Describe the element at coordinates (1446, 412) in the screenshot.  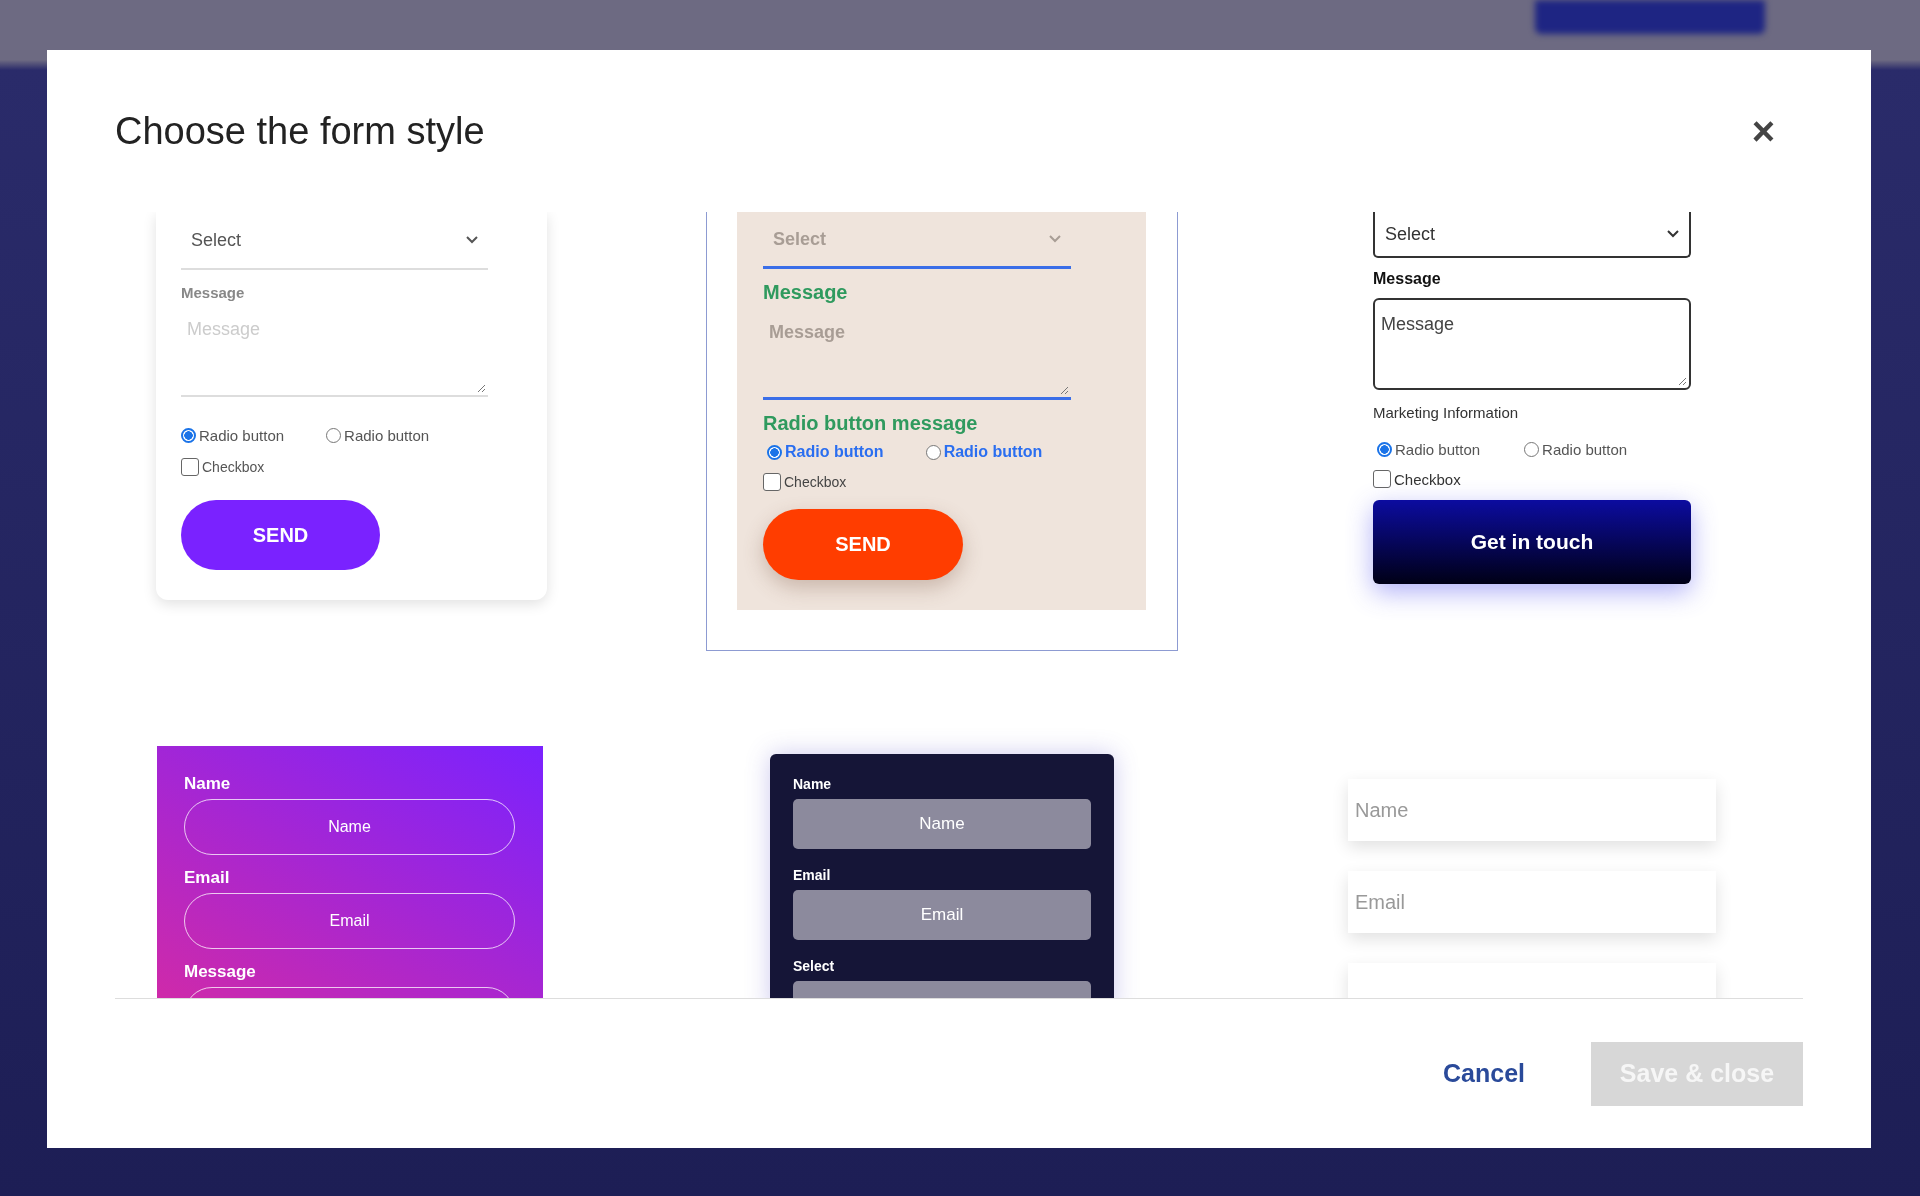
I see `section-label: Marketing Information` at that location.